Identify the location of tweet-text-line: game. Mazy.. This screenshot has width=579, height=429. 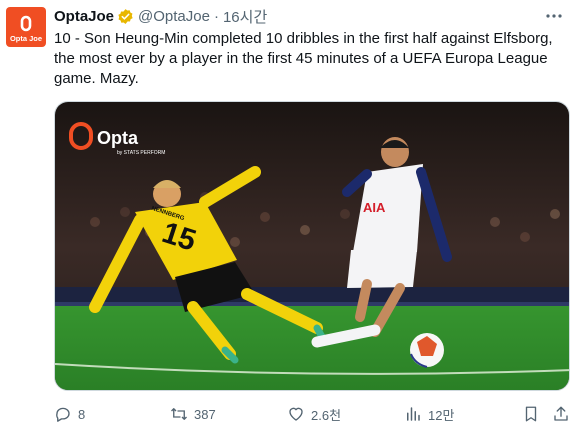
(96, 78).